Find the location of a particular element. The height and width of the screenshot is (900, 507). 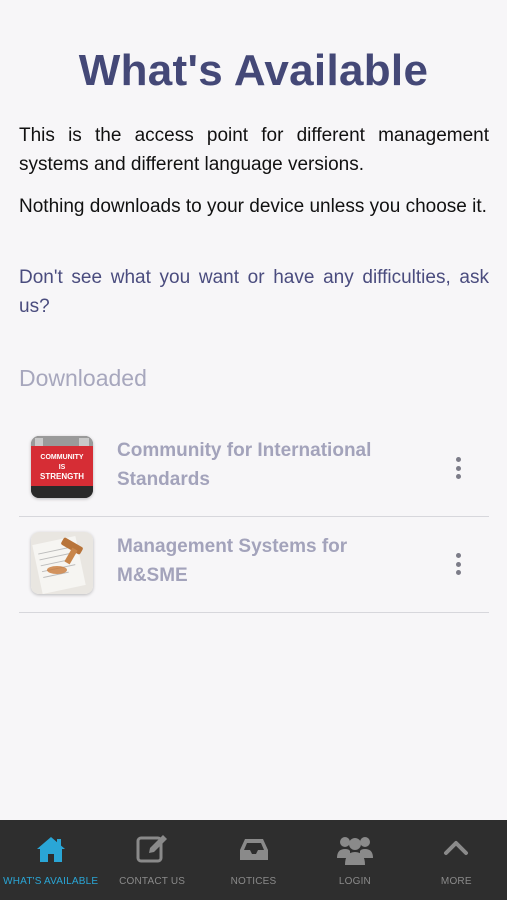

page-title: What's Available is located at coordinates (253, 70).